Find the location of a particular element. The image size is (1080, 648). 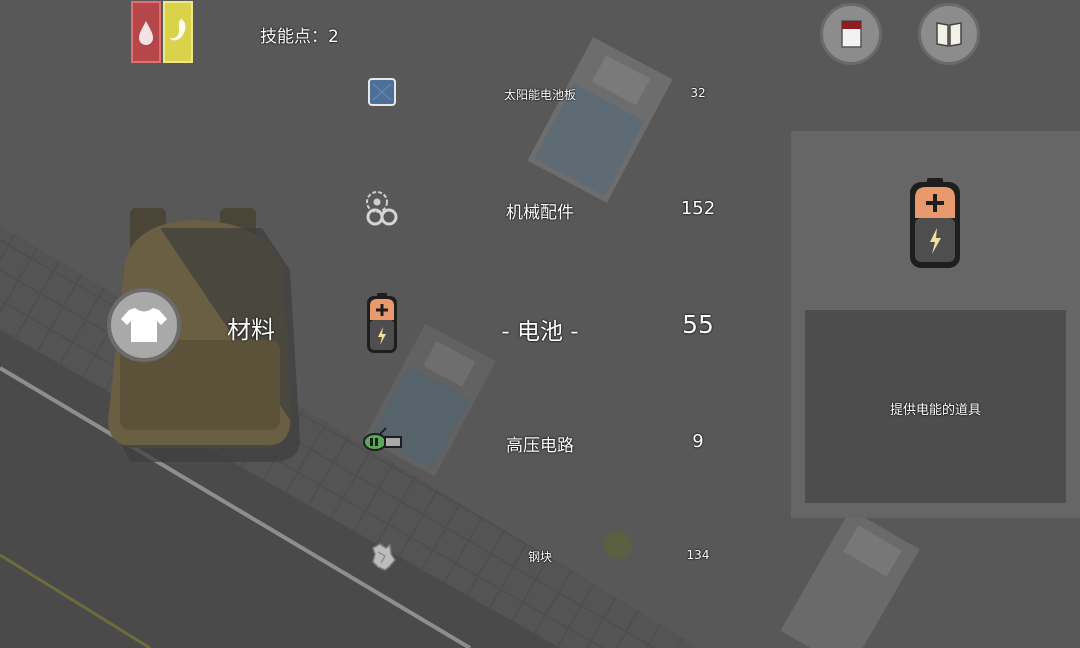

blood-status-bar is located at coordinates (146, 32).